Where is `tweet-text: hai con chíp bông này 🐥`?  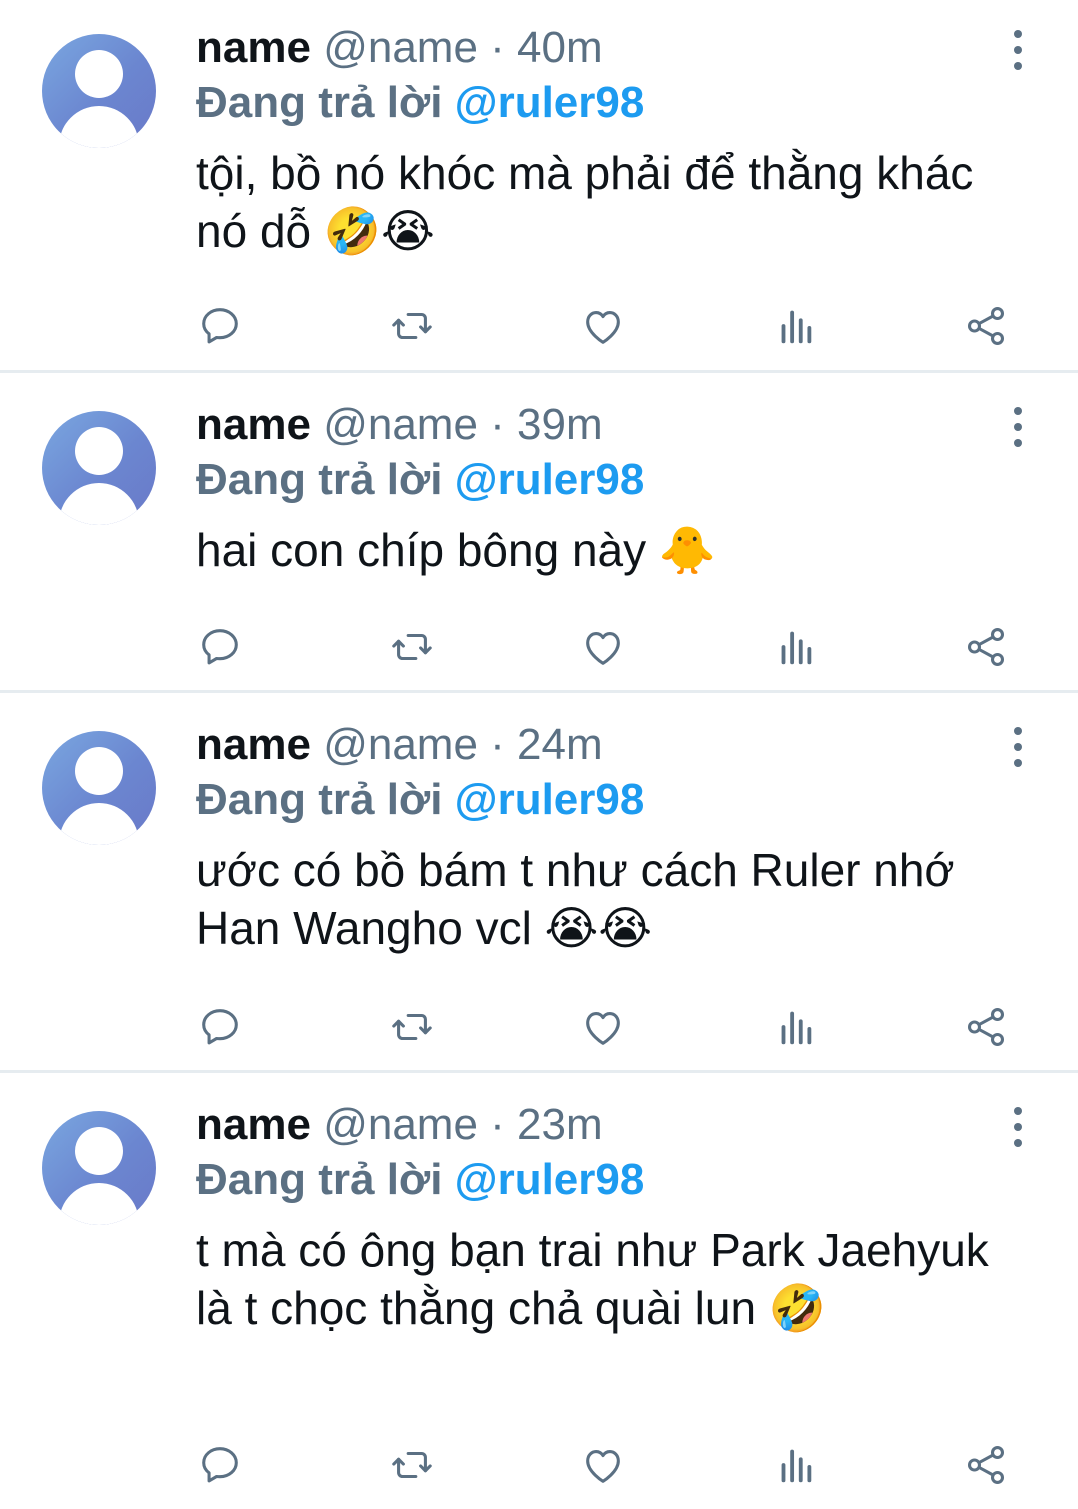 tweet-text: hai con chíp bông này 🐥 is located at coordinates (456, 550).